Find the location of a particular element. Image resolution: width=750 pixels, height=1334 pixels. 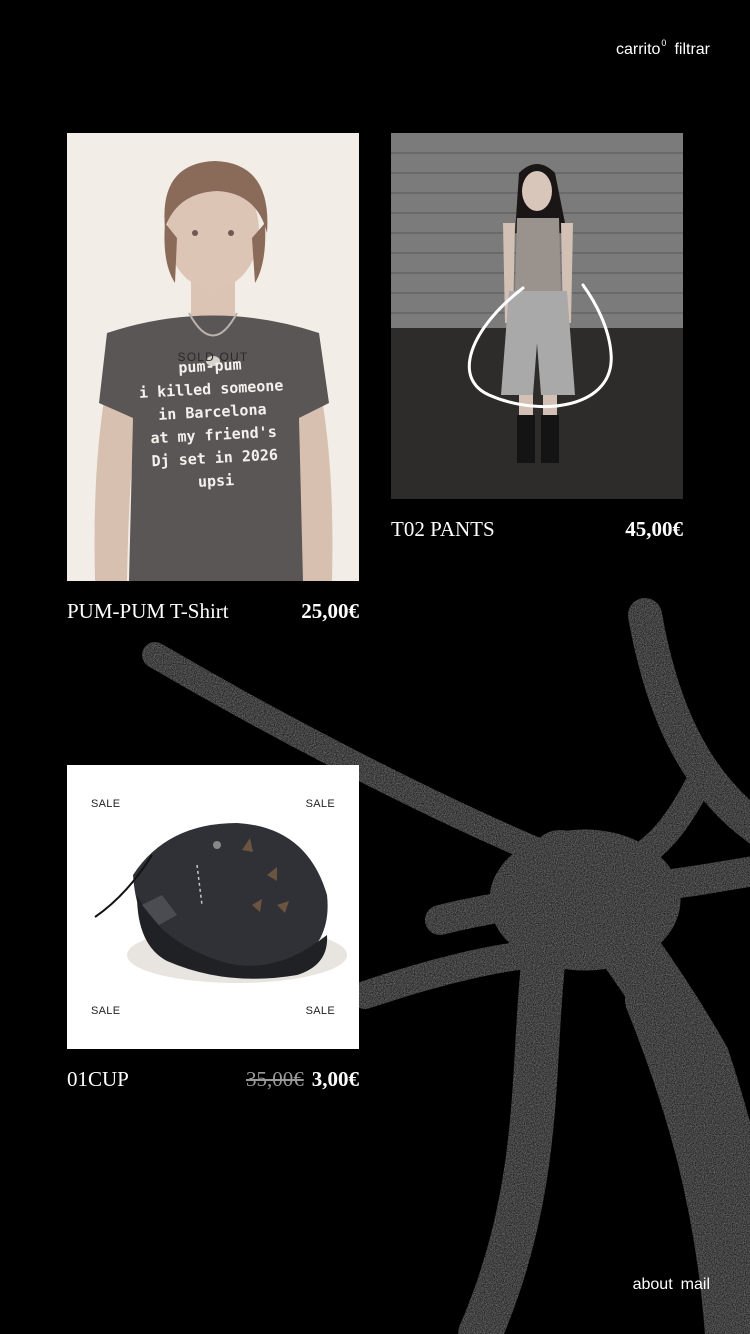

mail-link: mail is located at coordinates (695, 1284).